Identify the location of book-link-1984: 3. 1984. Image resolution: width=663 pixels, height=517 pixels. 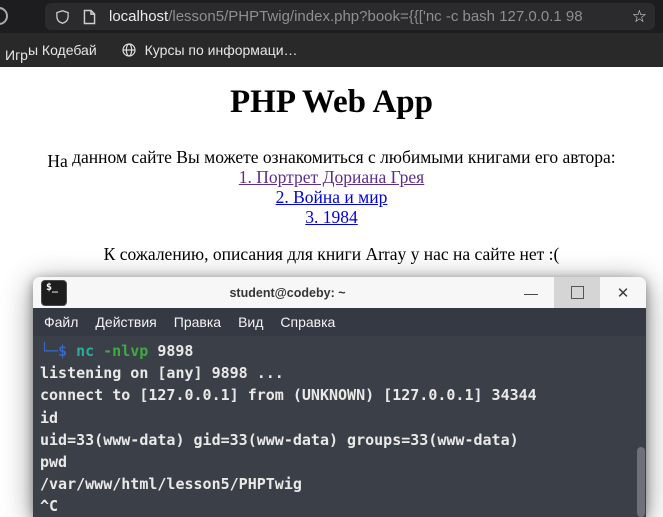
(331, 217).